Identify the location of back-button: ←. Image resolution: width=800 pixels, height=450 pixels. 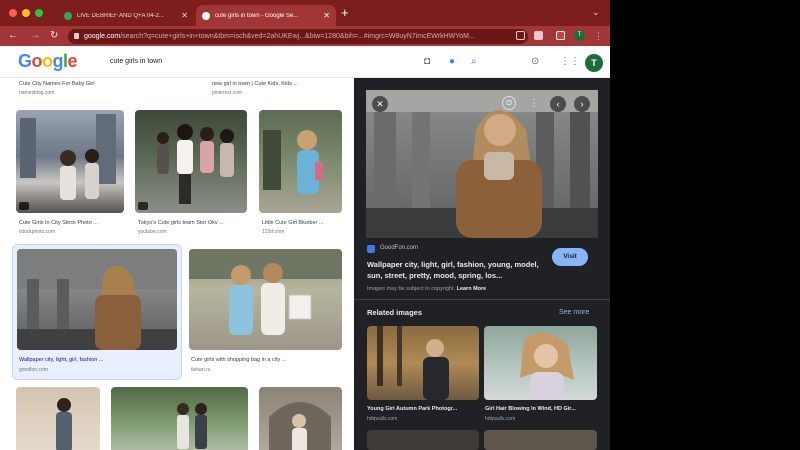
(13, 36).